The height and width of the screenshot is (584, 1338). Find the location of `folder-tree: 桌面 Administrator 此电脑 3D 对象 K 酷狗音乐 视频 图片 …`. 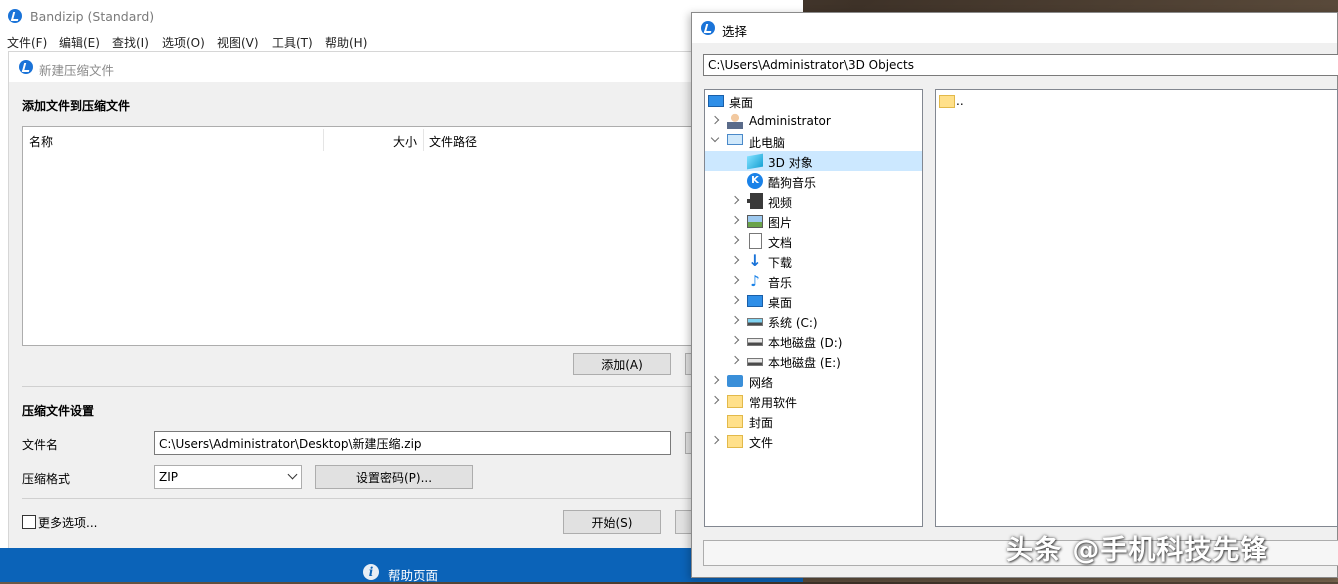

folder-tree: 桌面 Administrator 此电脑 3D 对象 K 酷狗音乐 视频 图片 … is located at coordinates (813, 308).